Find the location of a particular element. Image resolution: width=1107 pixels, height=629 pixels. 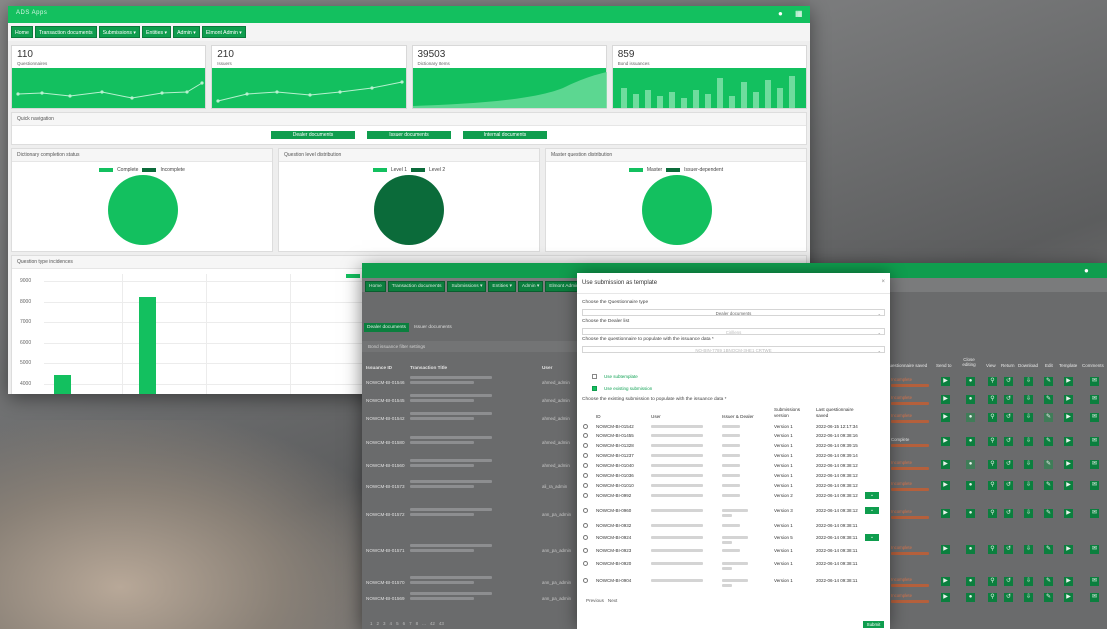

issuance-id: NOWCM-BI-01571 is located at coordinates (385, 550).